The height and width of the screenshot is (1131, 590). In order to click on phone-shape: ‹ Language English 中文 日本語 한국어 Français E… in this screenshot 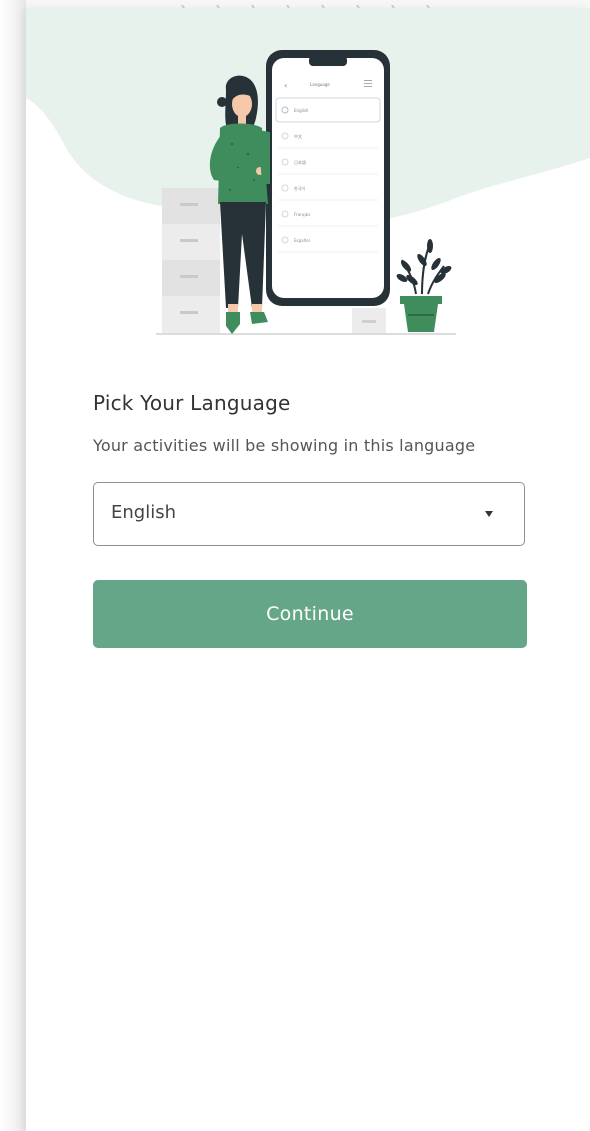, I will do `click(328, 178)`.